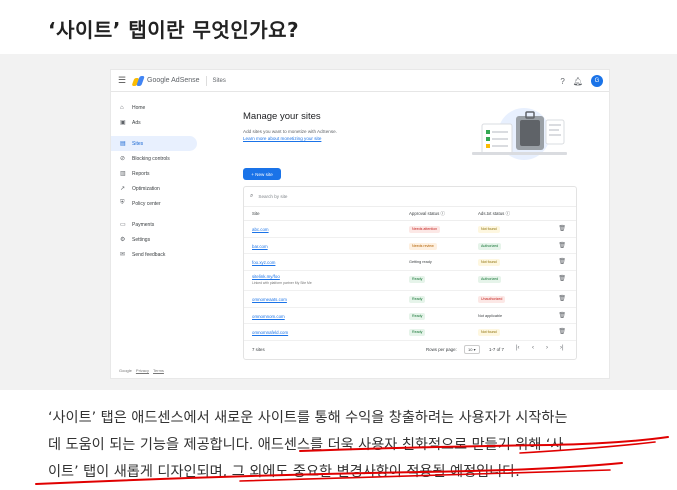  I want to click on table-row: omnomnafeld.com Ready Not found 🗑︎, so click(410, 333).